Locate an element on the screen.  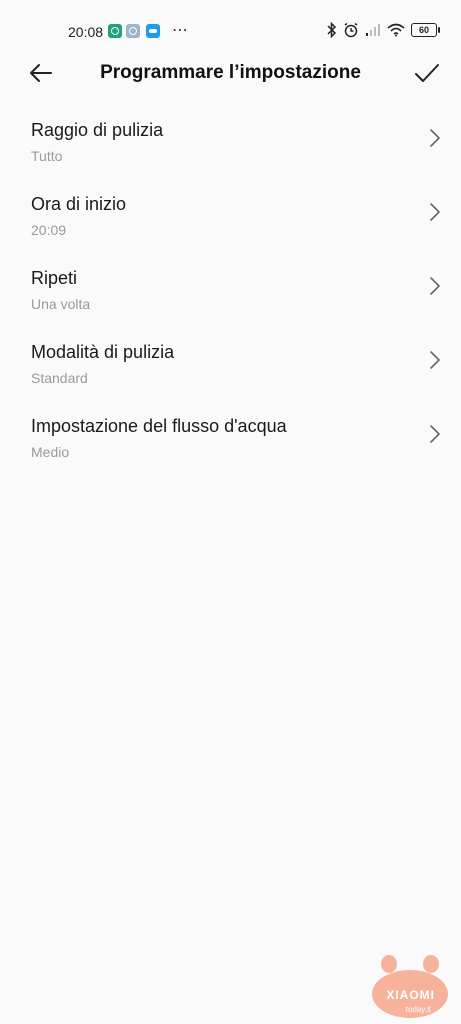
setting-value: Una volta is located at coordinates (61, 304).